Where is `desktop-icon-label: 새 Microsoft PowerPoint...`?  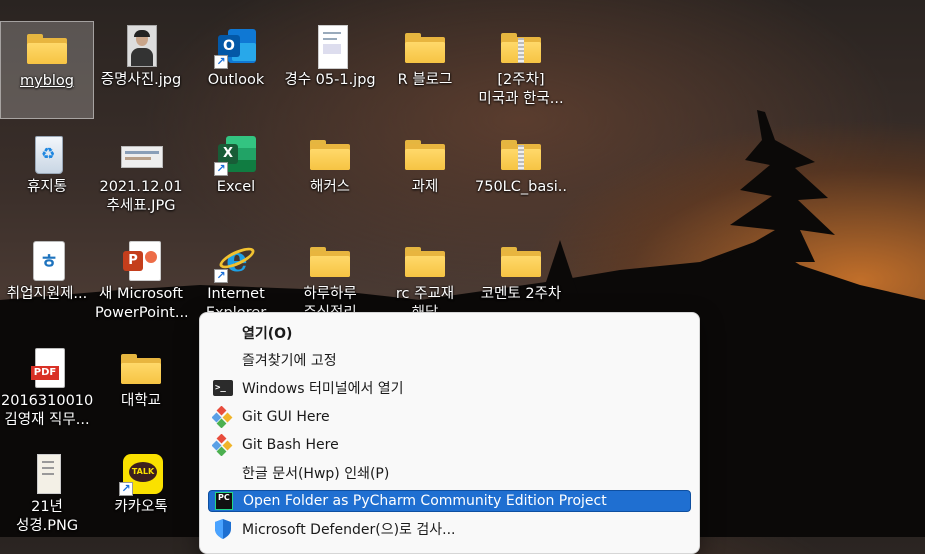 desktop-icon-label: 새 Microsoft PowerPoint... is located at coordinates (141, 303).